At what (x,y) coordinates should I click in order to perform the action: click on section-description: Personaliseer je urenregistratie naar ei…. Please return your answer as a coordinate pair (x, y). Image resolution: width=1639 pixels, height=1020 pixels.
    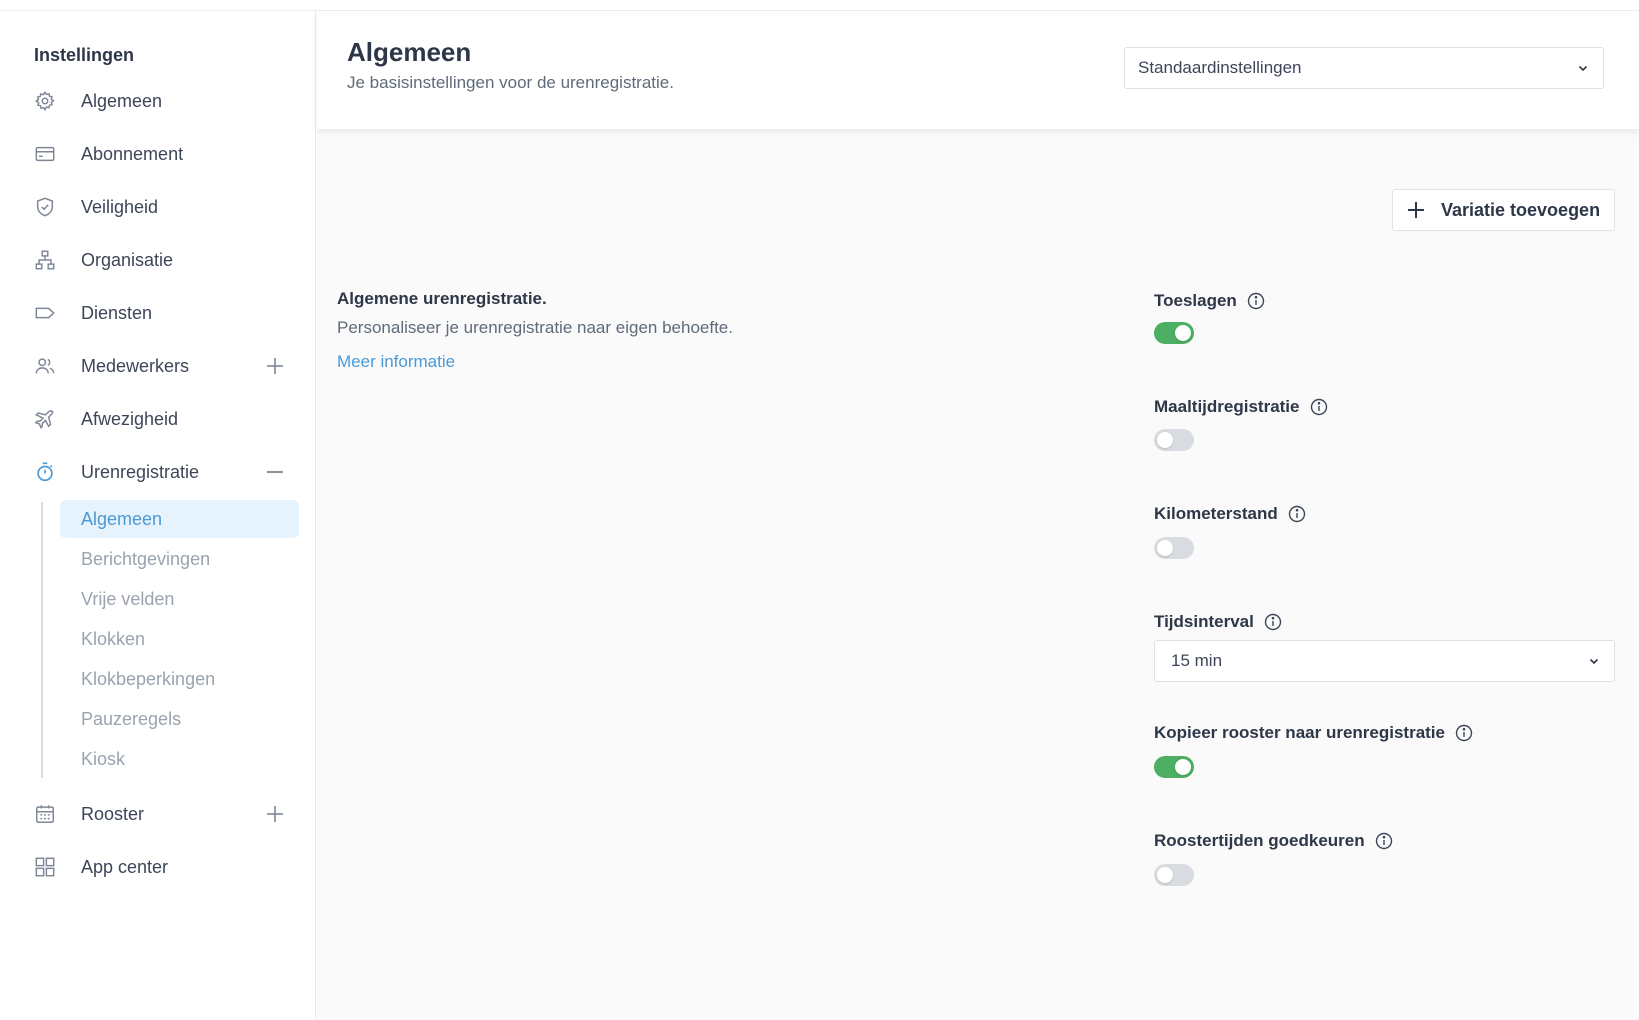
    Looking at the image, I should click on (535, 327).